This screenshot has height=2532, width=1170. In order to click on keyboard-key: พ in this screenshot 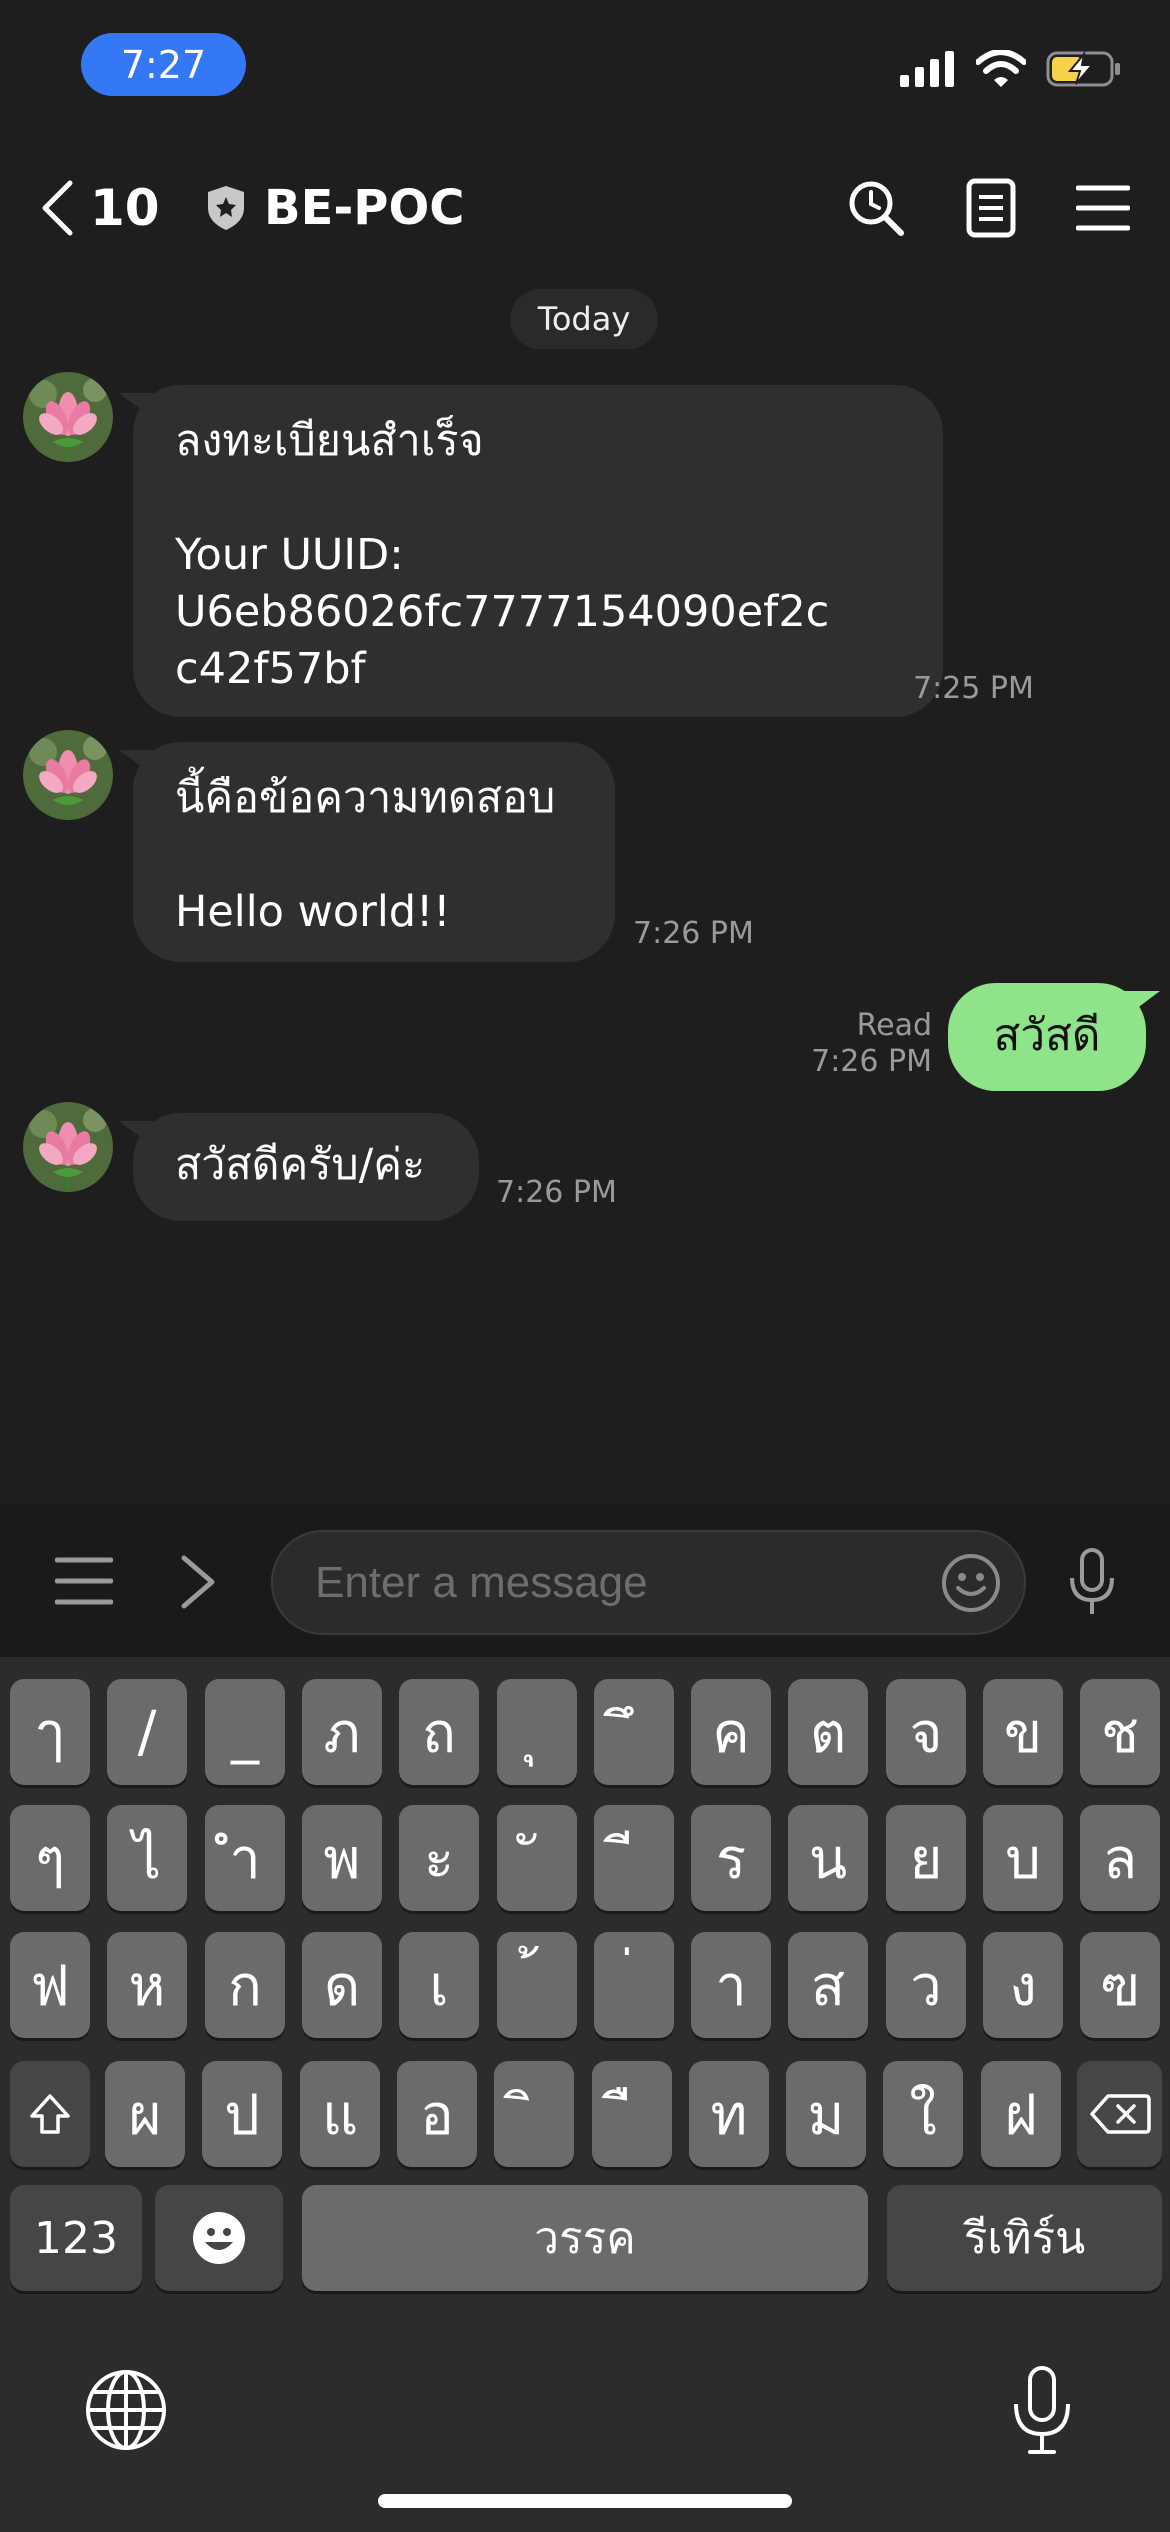, I will do `click(342, 1858)`.